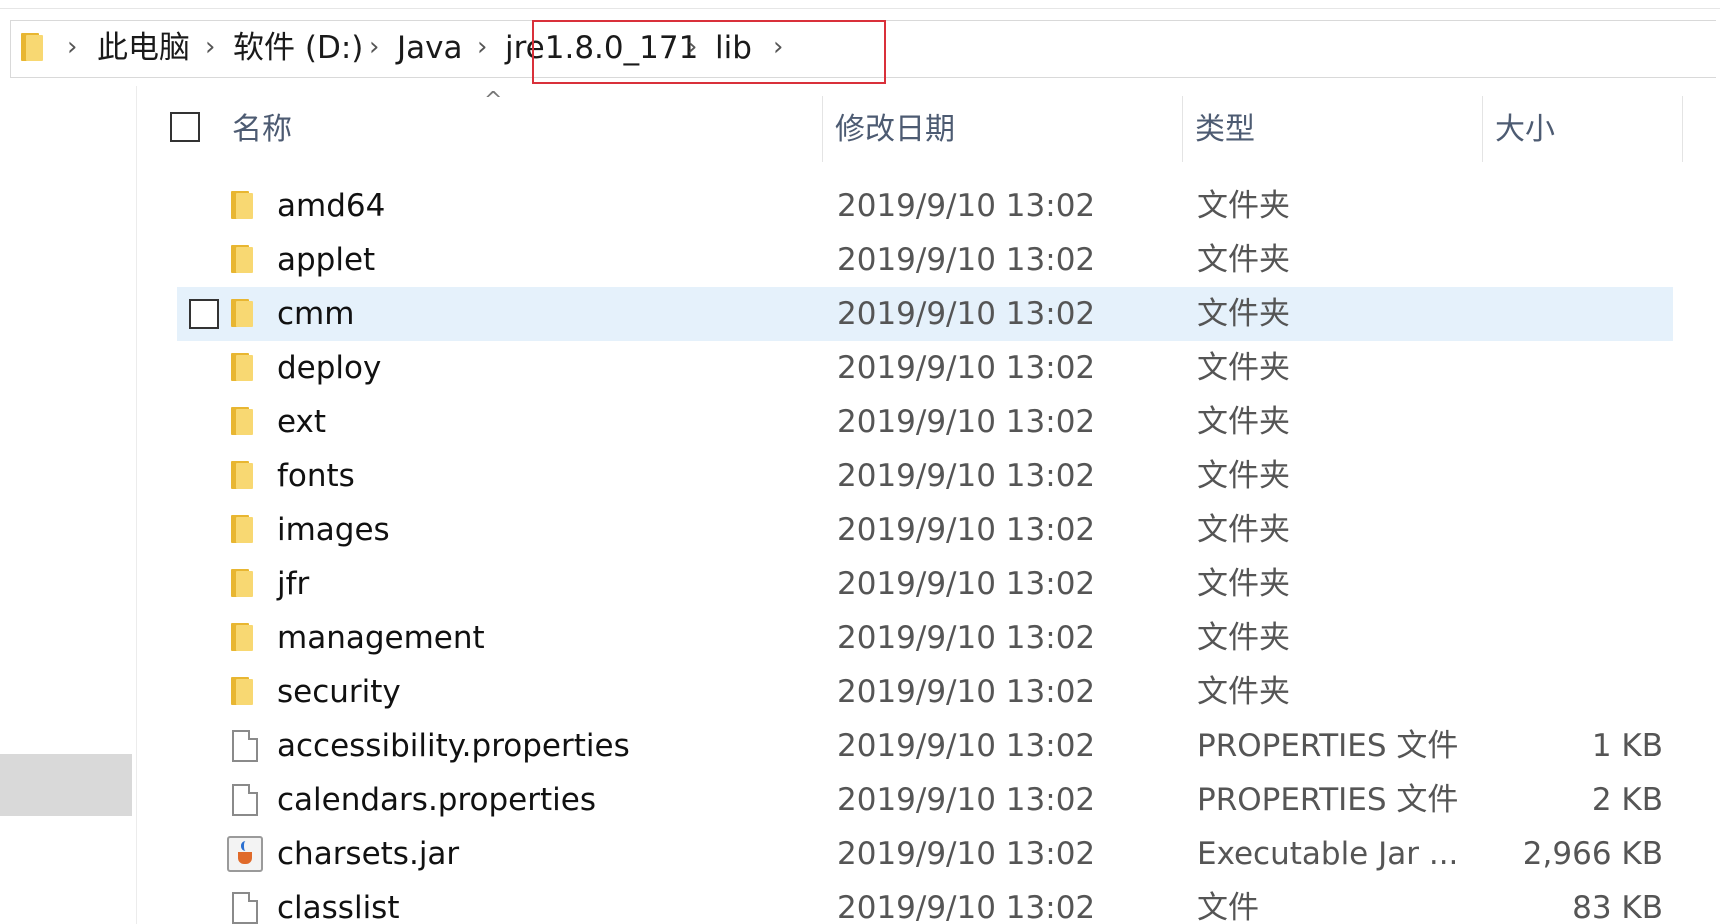  I want to click on file-name: amd64, so click(331, 206).